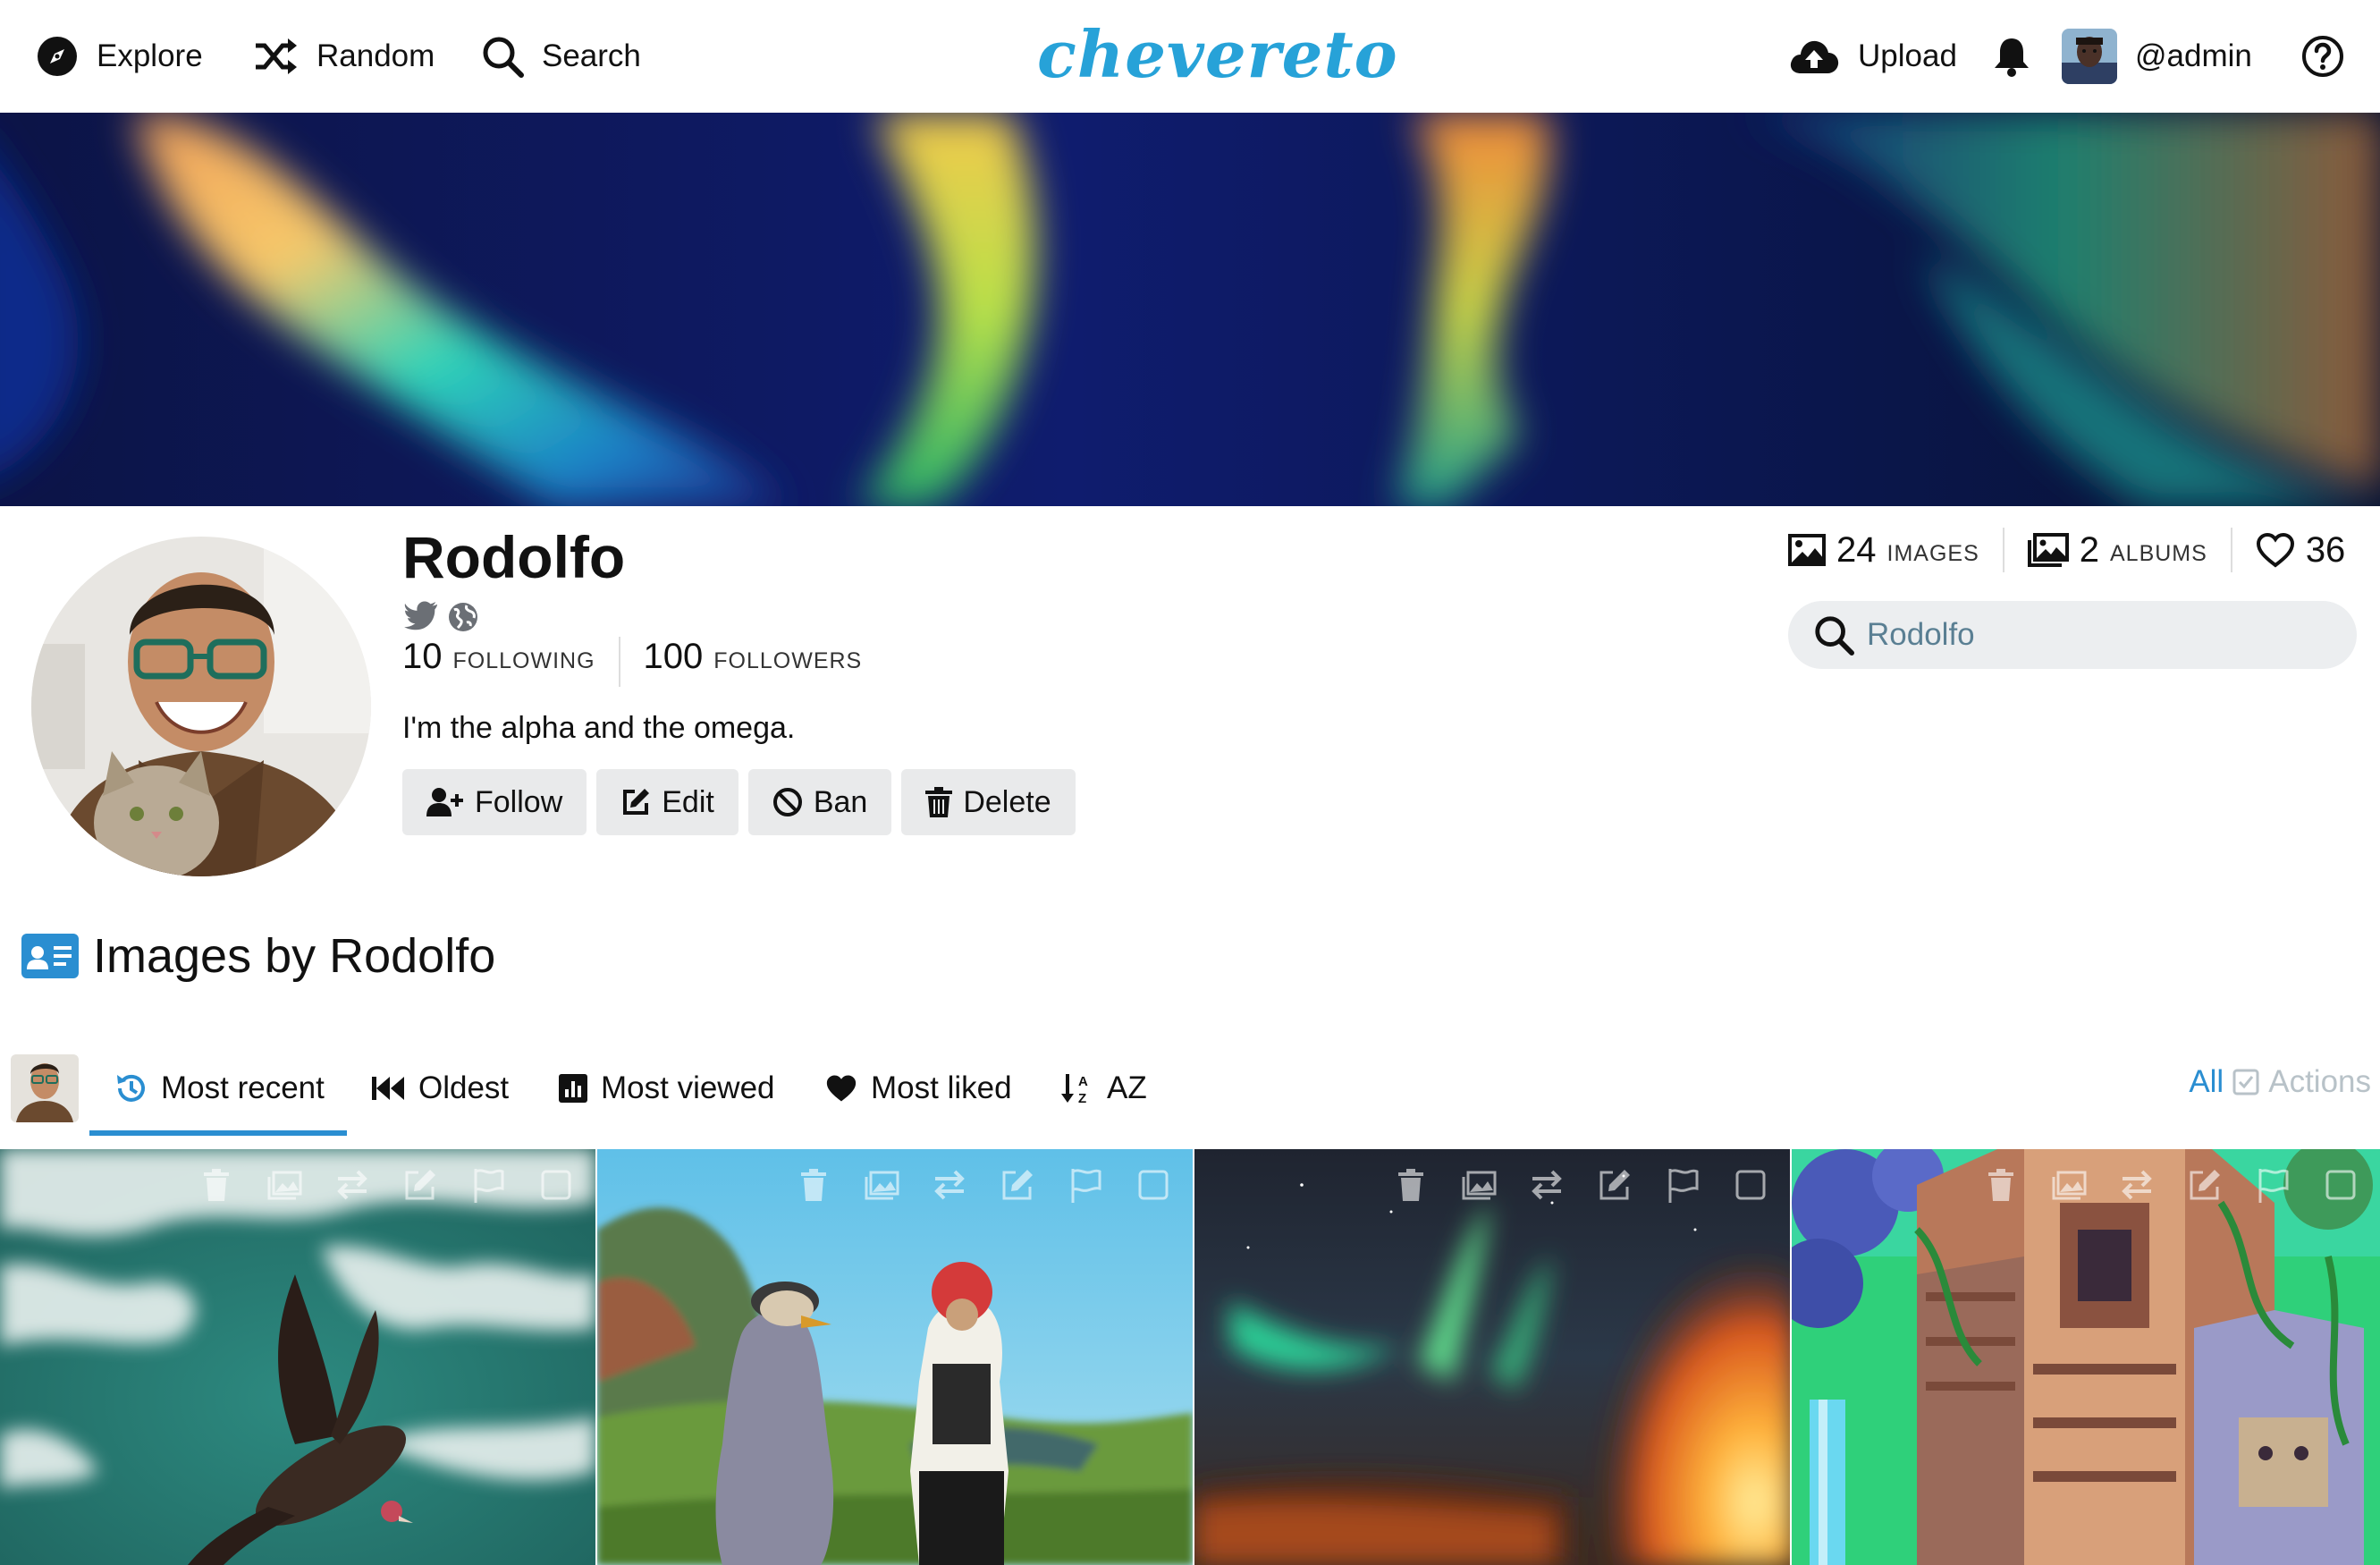 The height and width of the screenshot is (1565, 2380). Describe the element at coordinates (463, 617) in the screenshot. I see `globe-icon` at that location.